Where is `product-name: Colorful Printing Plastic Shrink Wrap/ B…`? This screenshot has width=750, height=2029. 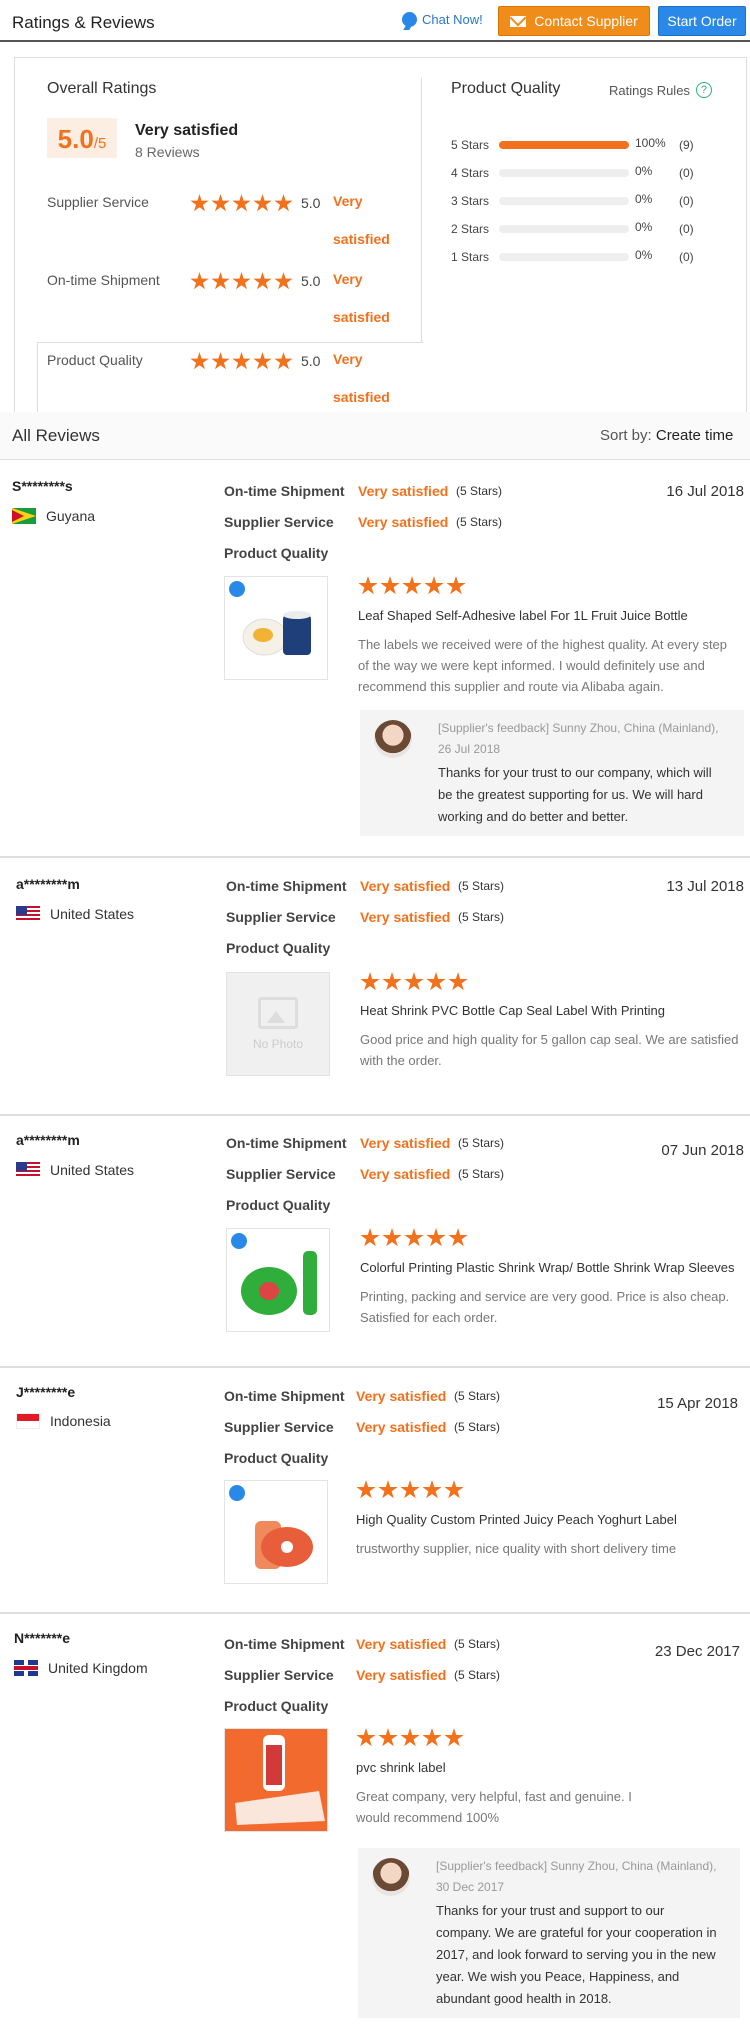
product-name: Colorful Printing Plastic Shrink Wrap/ B… is located at coordinates (547, 1267).